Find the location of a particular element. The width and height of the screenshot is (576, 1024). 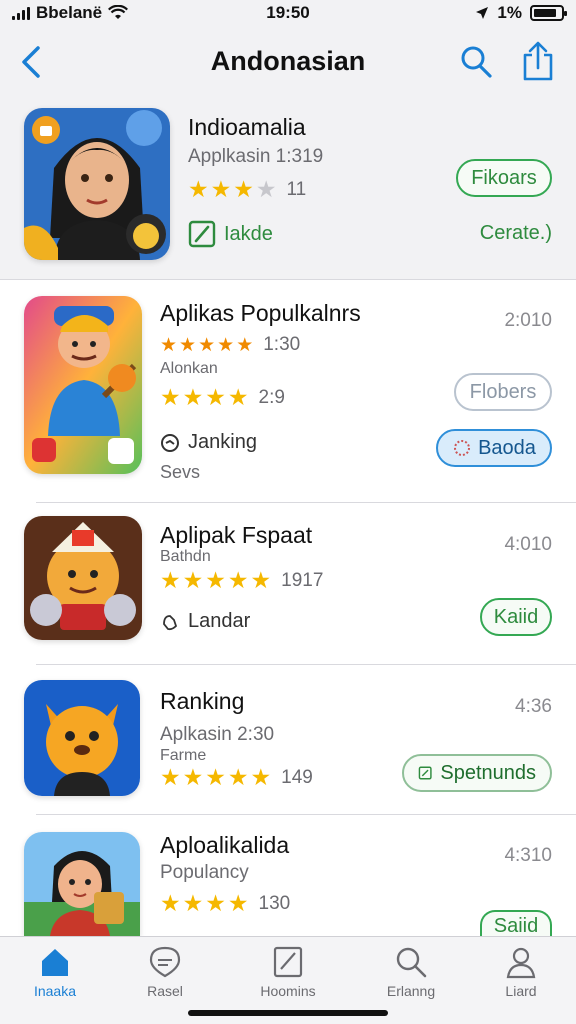

tab-profile: Liard is located at coordinates (521, 972).